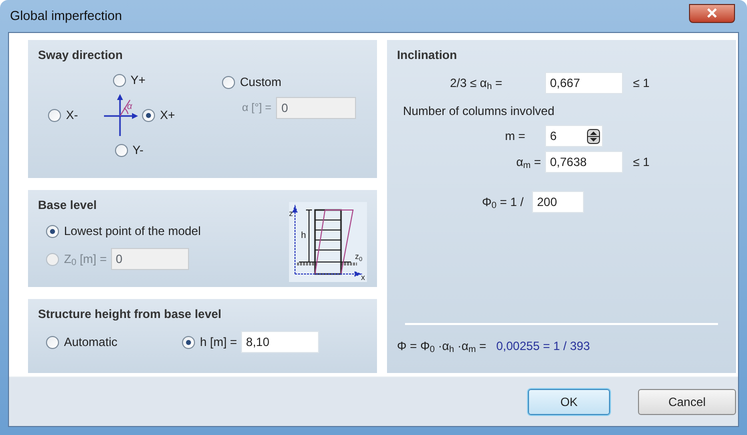 This screenshot has height=435, width=747. I want to click on input-field: 0,7638, so click(583, 162).